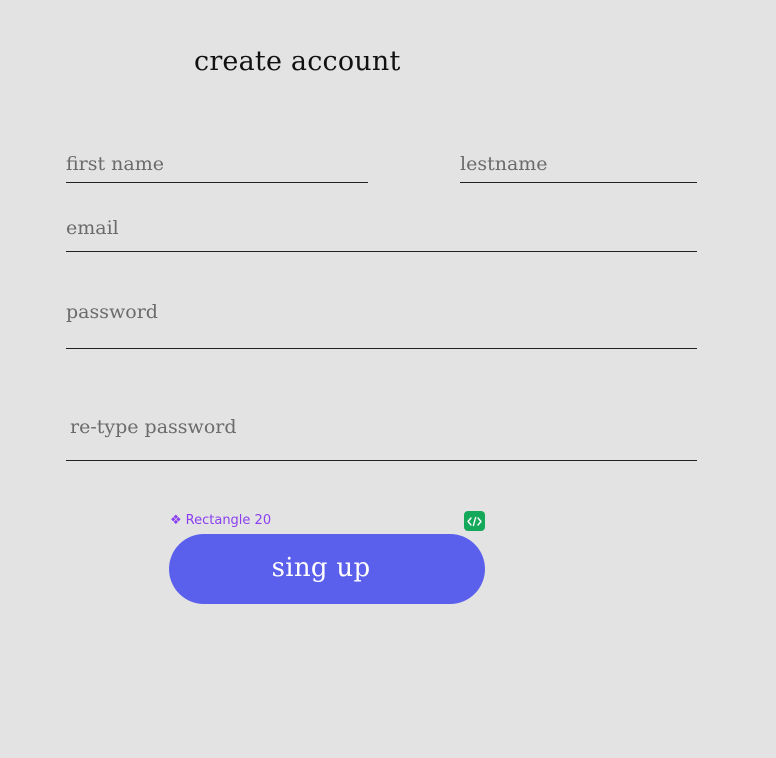  I want to click on code-brackets-glyph, so click(474, 521).